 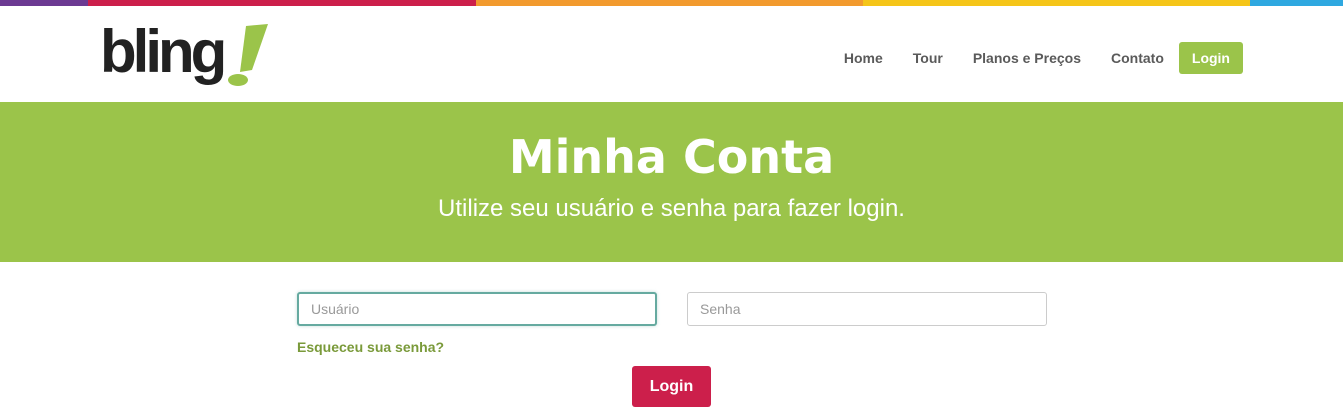 What do you see at coordinates (1210, 58) in the screenshot?
I see `nav-login-button: Login` at bounding box center [1210, 58].